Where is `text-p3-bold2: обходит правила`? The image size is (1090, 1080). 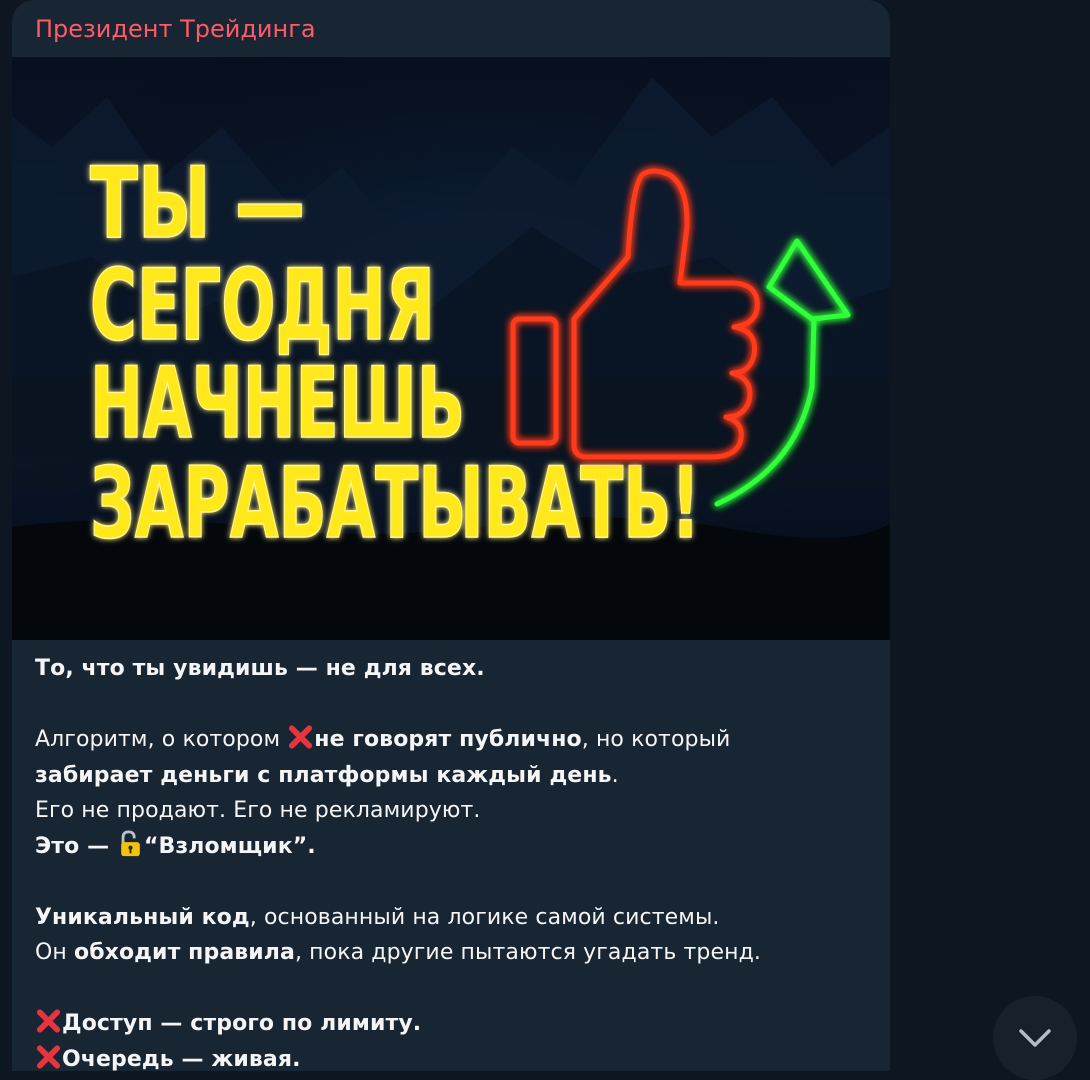
text-p3-bold2: обходит правила is located at coordinates (184, 952).